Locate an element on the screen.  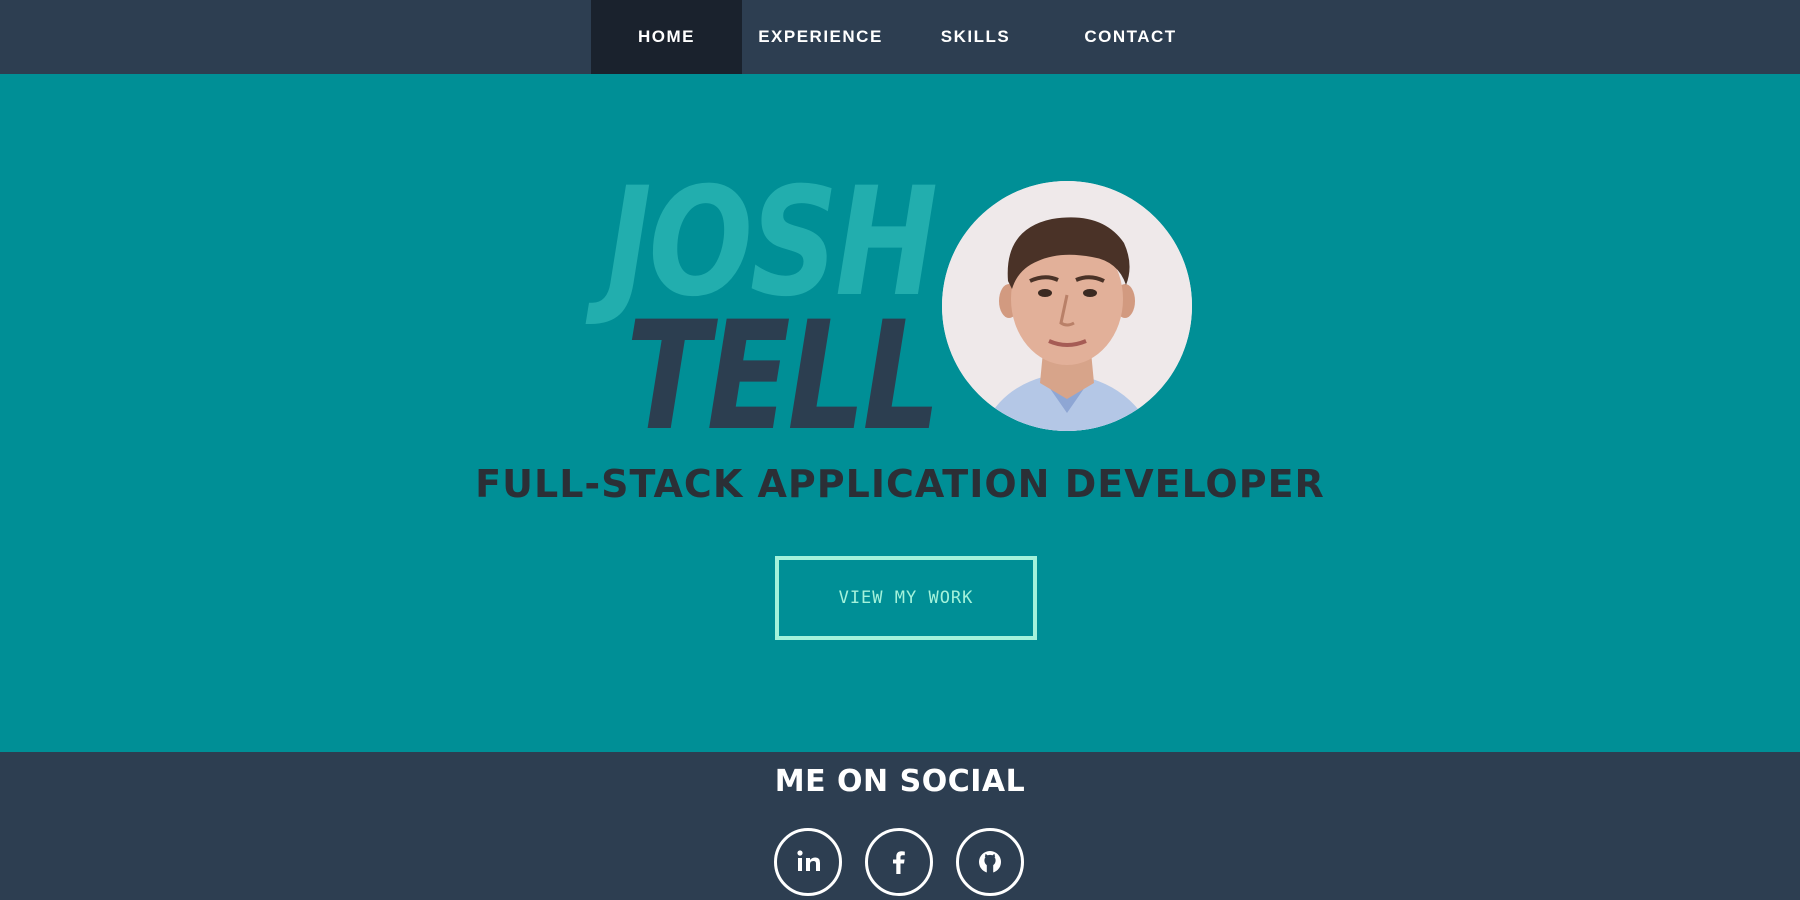
linkedin-icon is located at coordinates (808, 860).